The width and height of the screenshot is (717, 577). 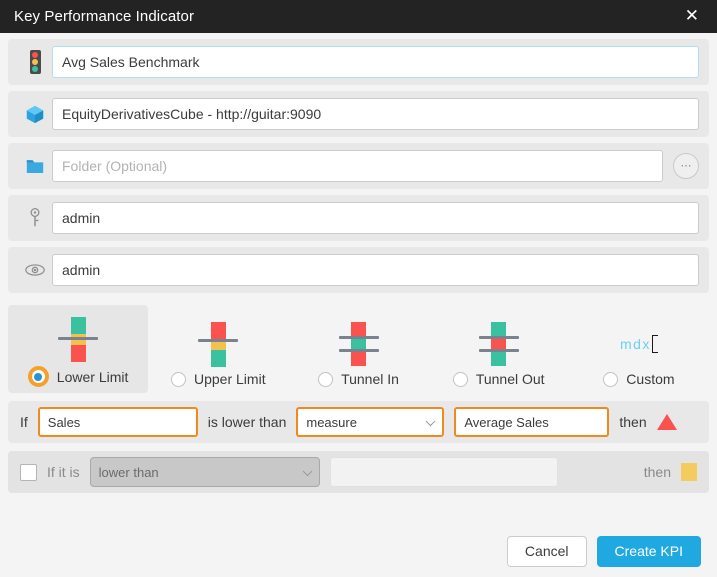 What do you see at coordinates (128, 472) in the screenshot?
I see `secondary-operator-value: lower than` at bounding box center [128, 472].